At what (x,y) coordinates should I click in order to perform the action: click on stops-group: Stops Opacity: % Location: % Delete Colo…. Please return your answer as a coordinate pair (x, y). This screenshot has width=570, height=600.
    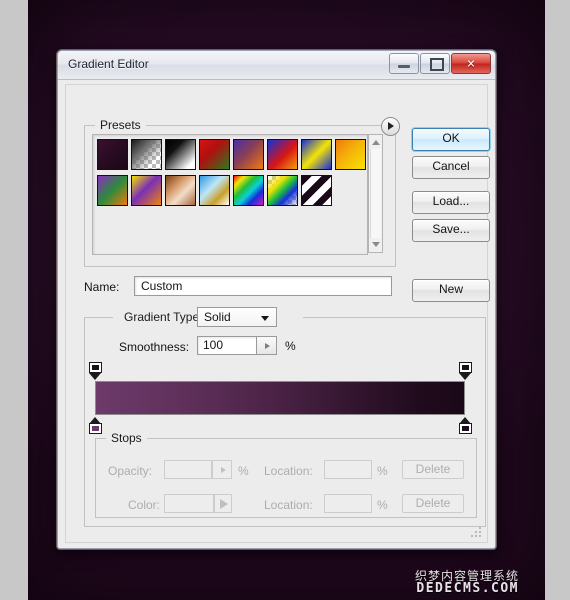
    Looking at the image, I should click on (286, 474).